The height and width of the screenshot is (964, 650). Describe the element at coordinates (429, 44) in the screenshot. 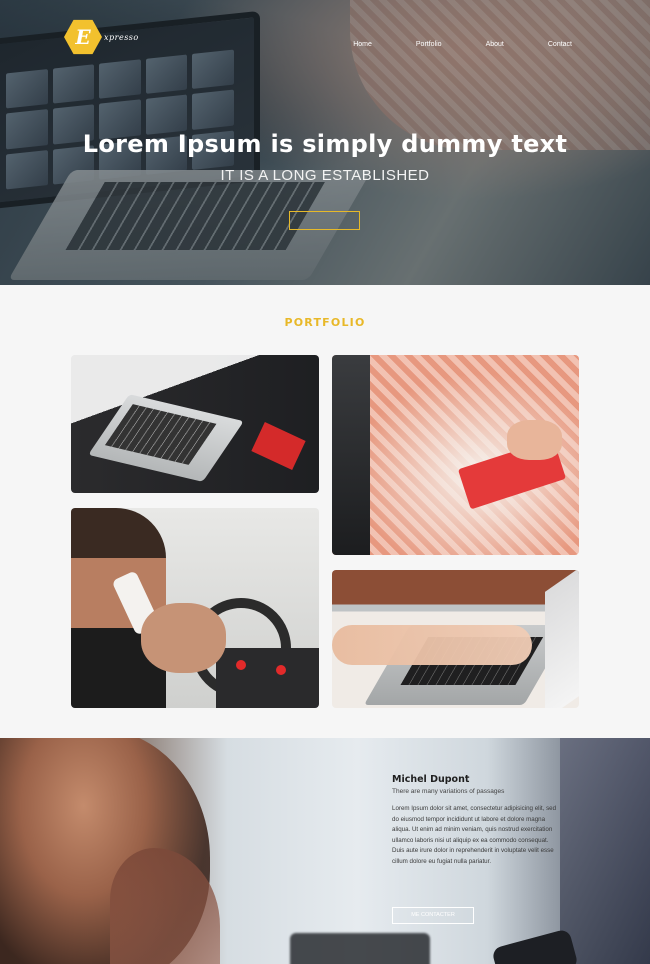

I see `nav-link-portfolio: Portfolio` at that location.